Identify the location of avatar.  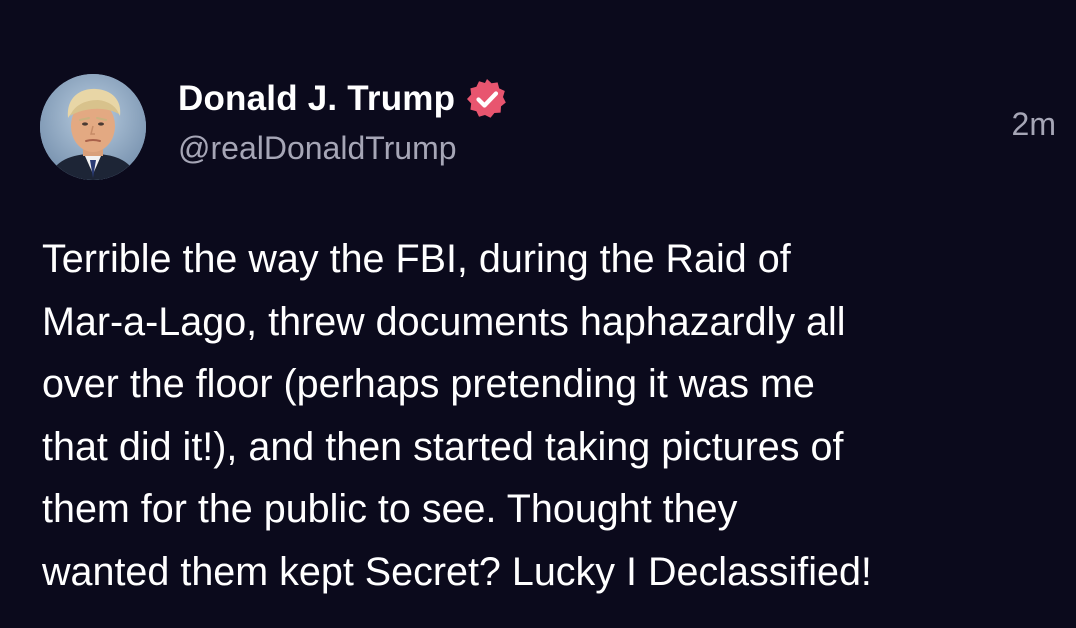
(93, 127).